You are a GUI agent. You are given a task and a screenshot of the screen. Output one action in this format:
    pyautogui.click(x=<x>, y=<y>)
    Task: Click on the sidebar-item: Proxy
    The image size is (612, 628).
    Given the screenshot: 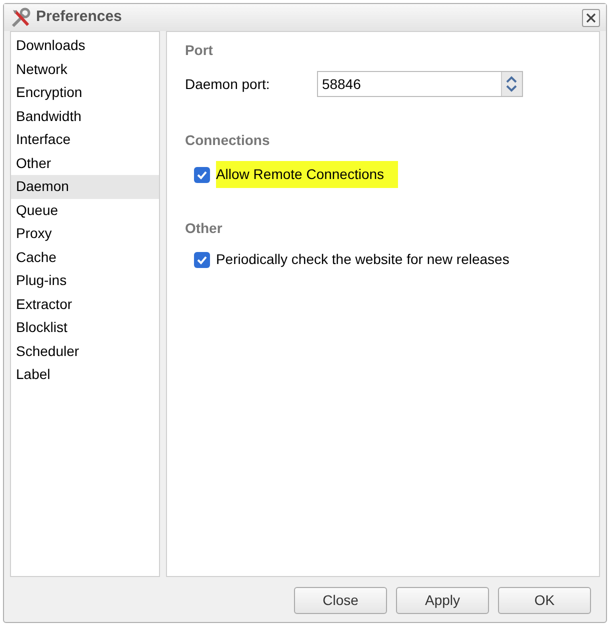 What is the action you would take?
    pyautogui.click(x=85, y=234)
    